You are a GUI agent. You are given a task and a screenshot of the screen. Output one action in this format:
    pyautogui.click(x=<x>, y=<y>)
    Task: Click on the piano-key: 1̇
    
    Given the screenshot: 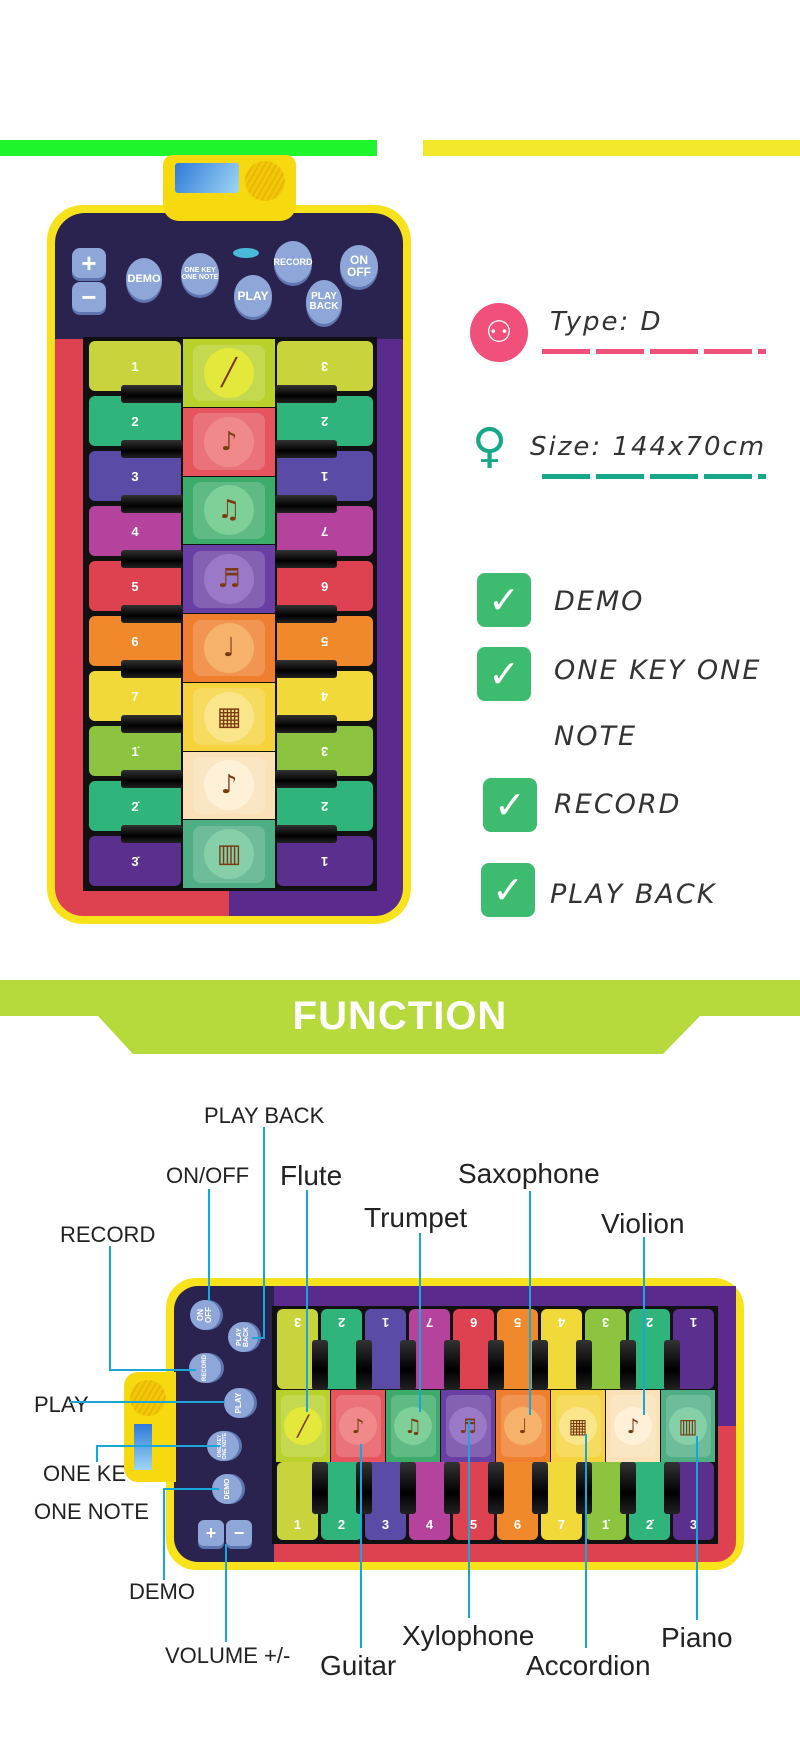 What is the action you would take?
    pyautogui.click(x=135, y=751)
    